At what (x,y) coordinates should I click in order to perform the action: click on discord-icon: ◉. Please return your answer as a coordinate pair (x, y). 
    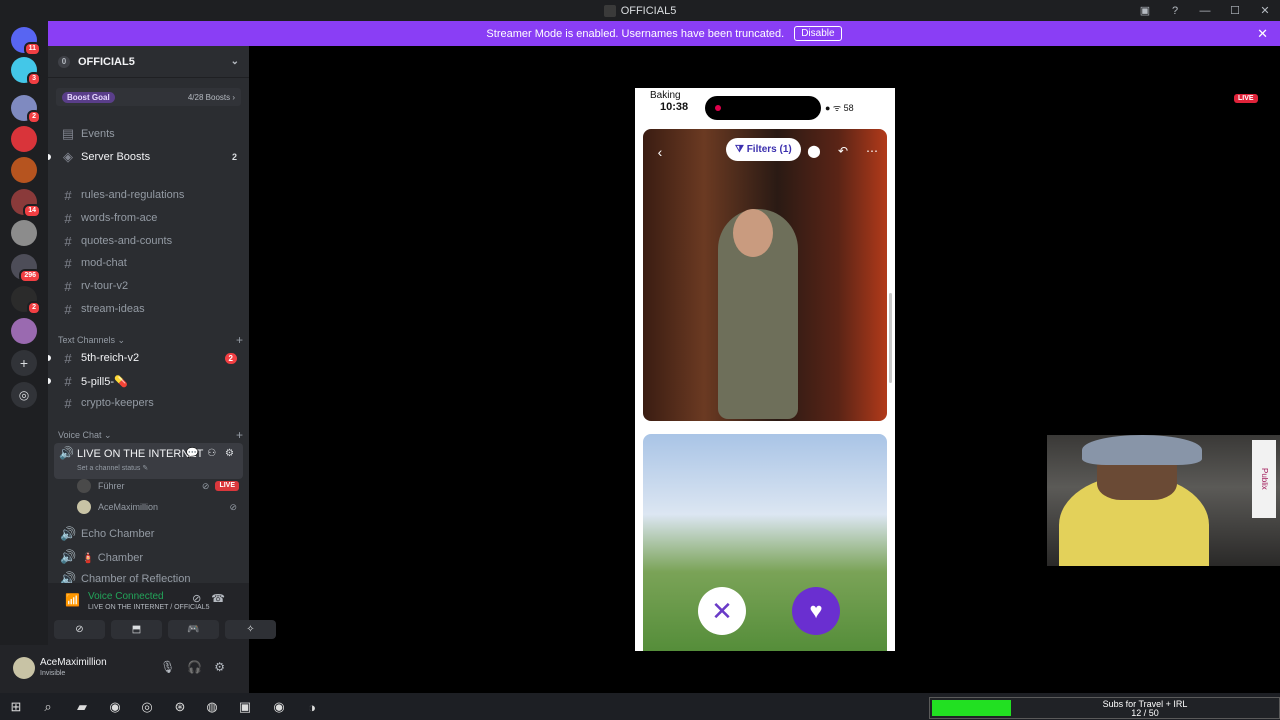
    Looking at the image, I should click on (279, 707).